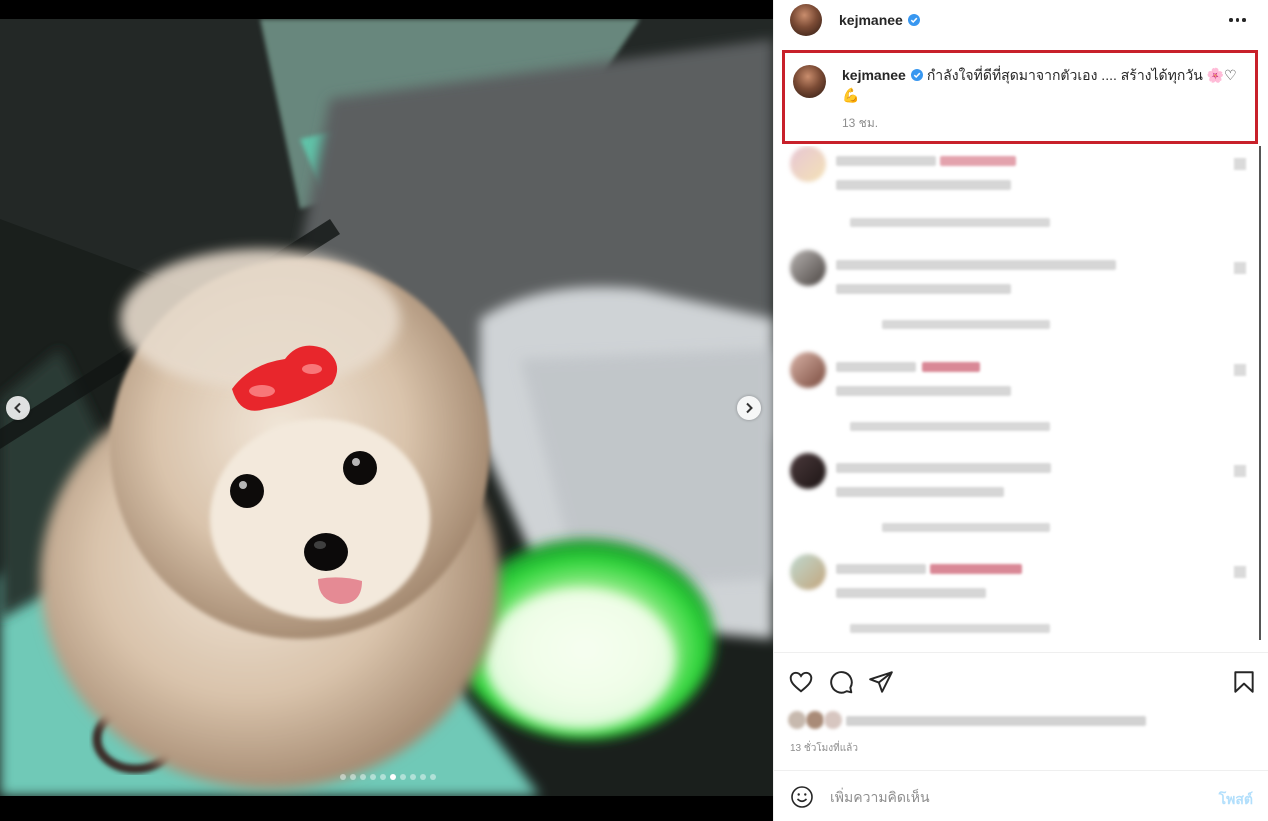 This screenshot has height=821, width=1268. What do you see at coordinates (809, 81) in the screenshot?
I see `caption-author-avatar` at bounding box center [809, 81].